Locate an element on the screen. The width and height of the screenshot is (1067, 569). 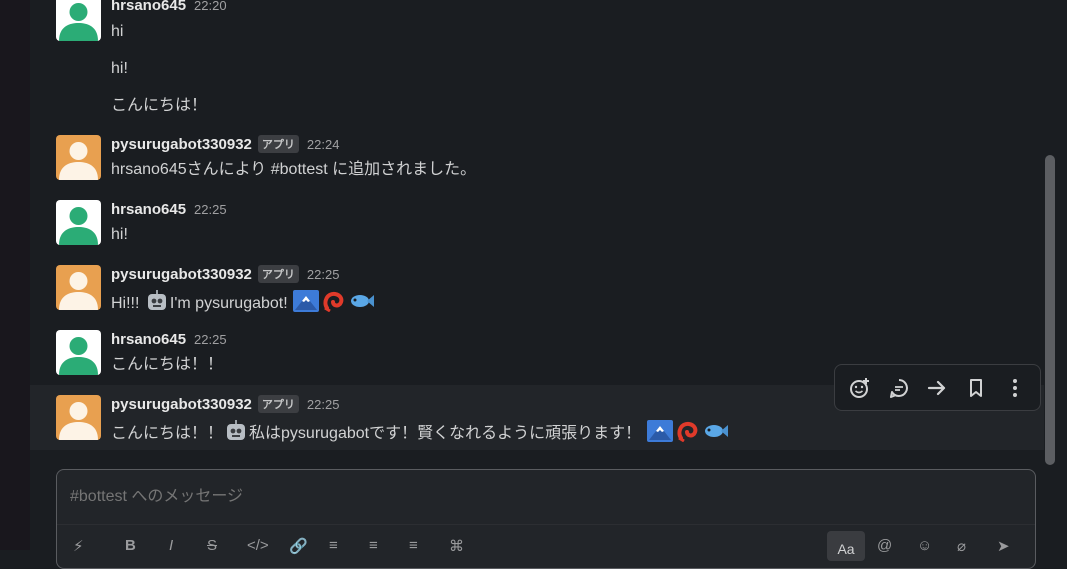
emoji-icon: ☺ is located at coordinates (924, 545).